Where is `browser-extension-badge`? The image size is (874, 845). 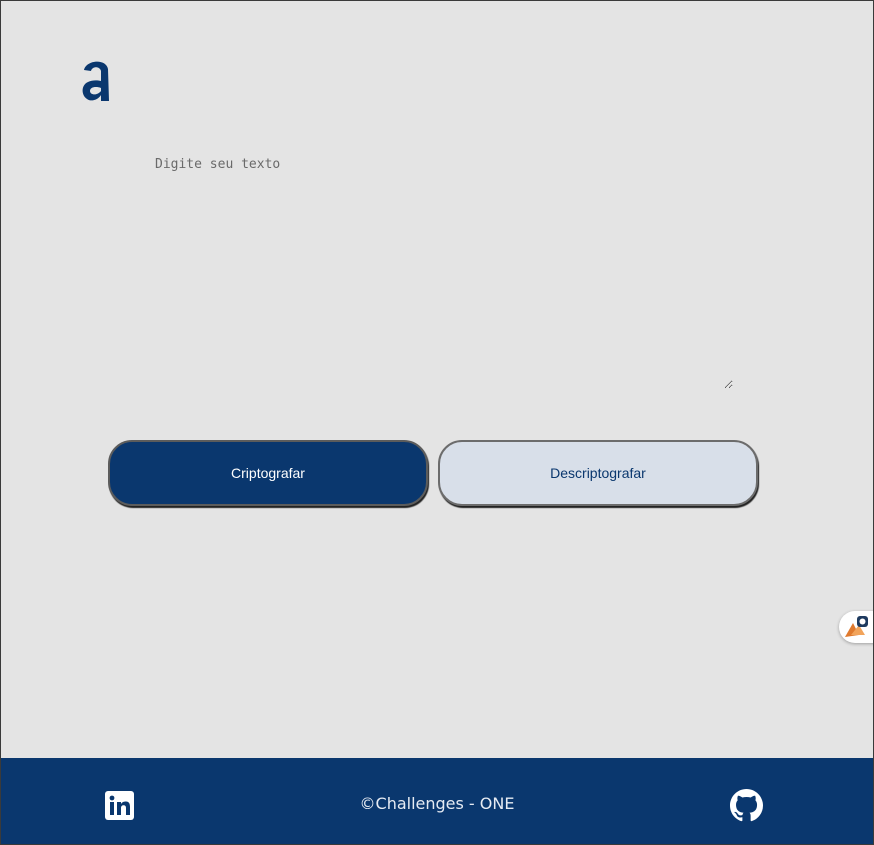
browser-extension-badge is located at coordinates (856, 627).